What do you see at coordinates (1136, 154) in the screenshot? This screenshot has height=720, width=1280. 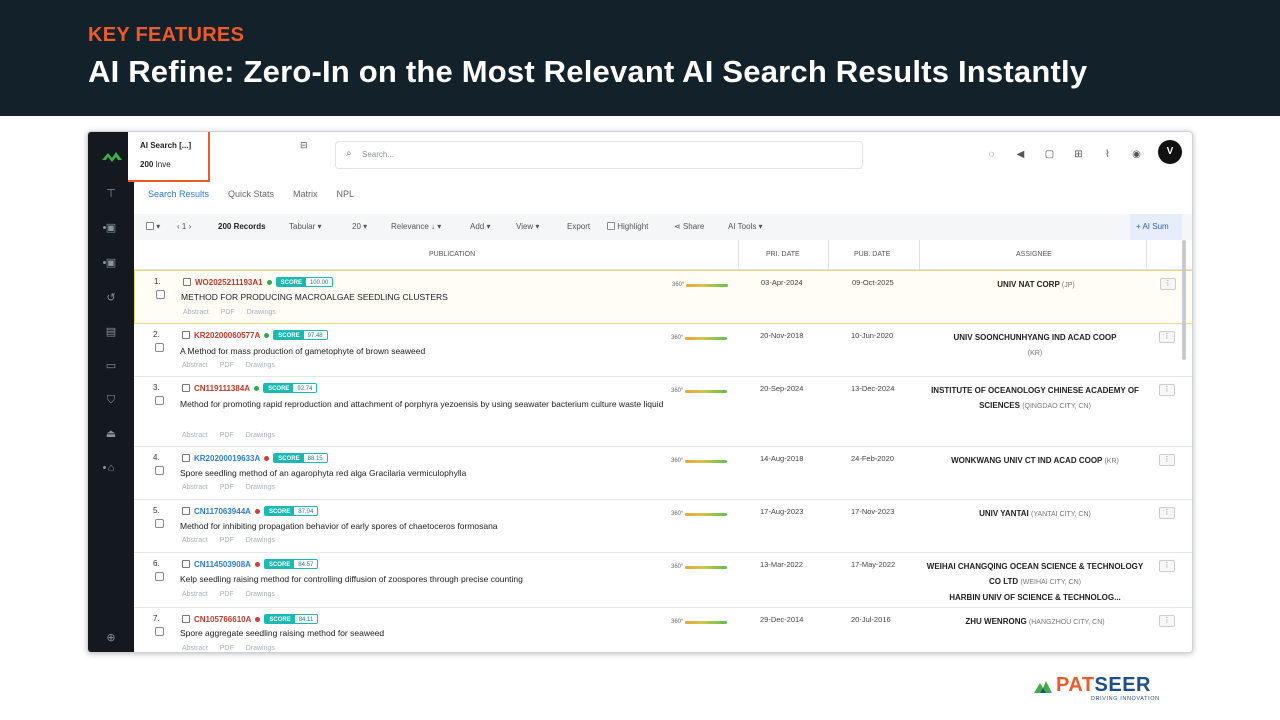 I see `chat-icon: ◉` at bounding box center [1136, 154].